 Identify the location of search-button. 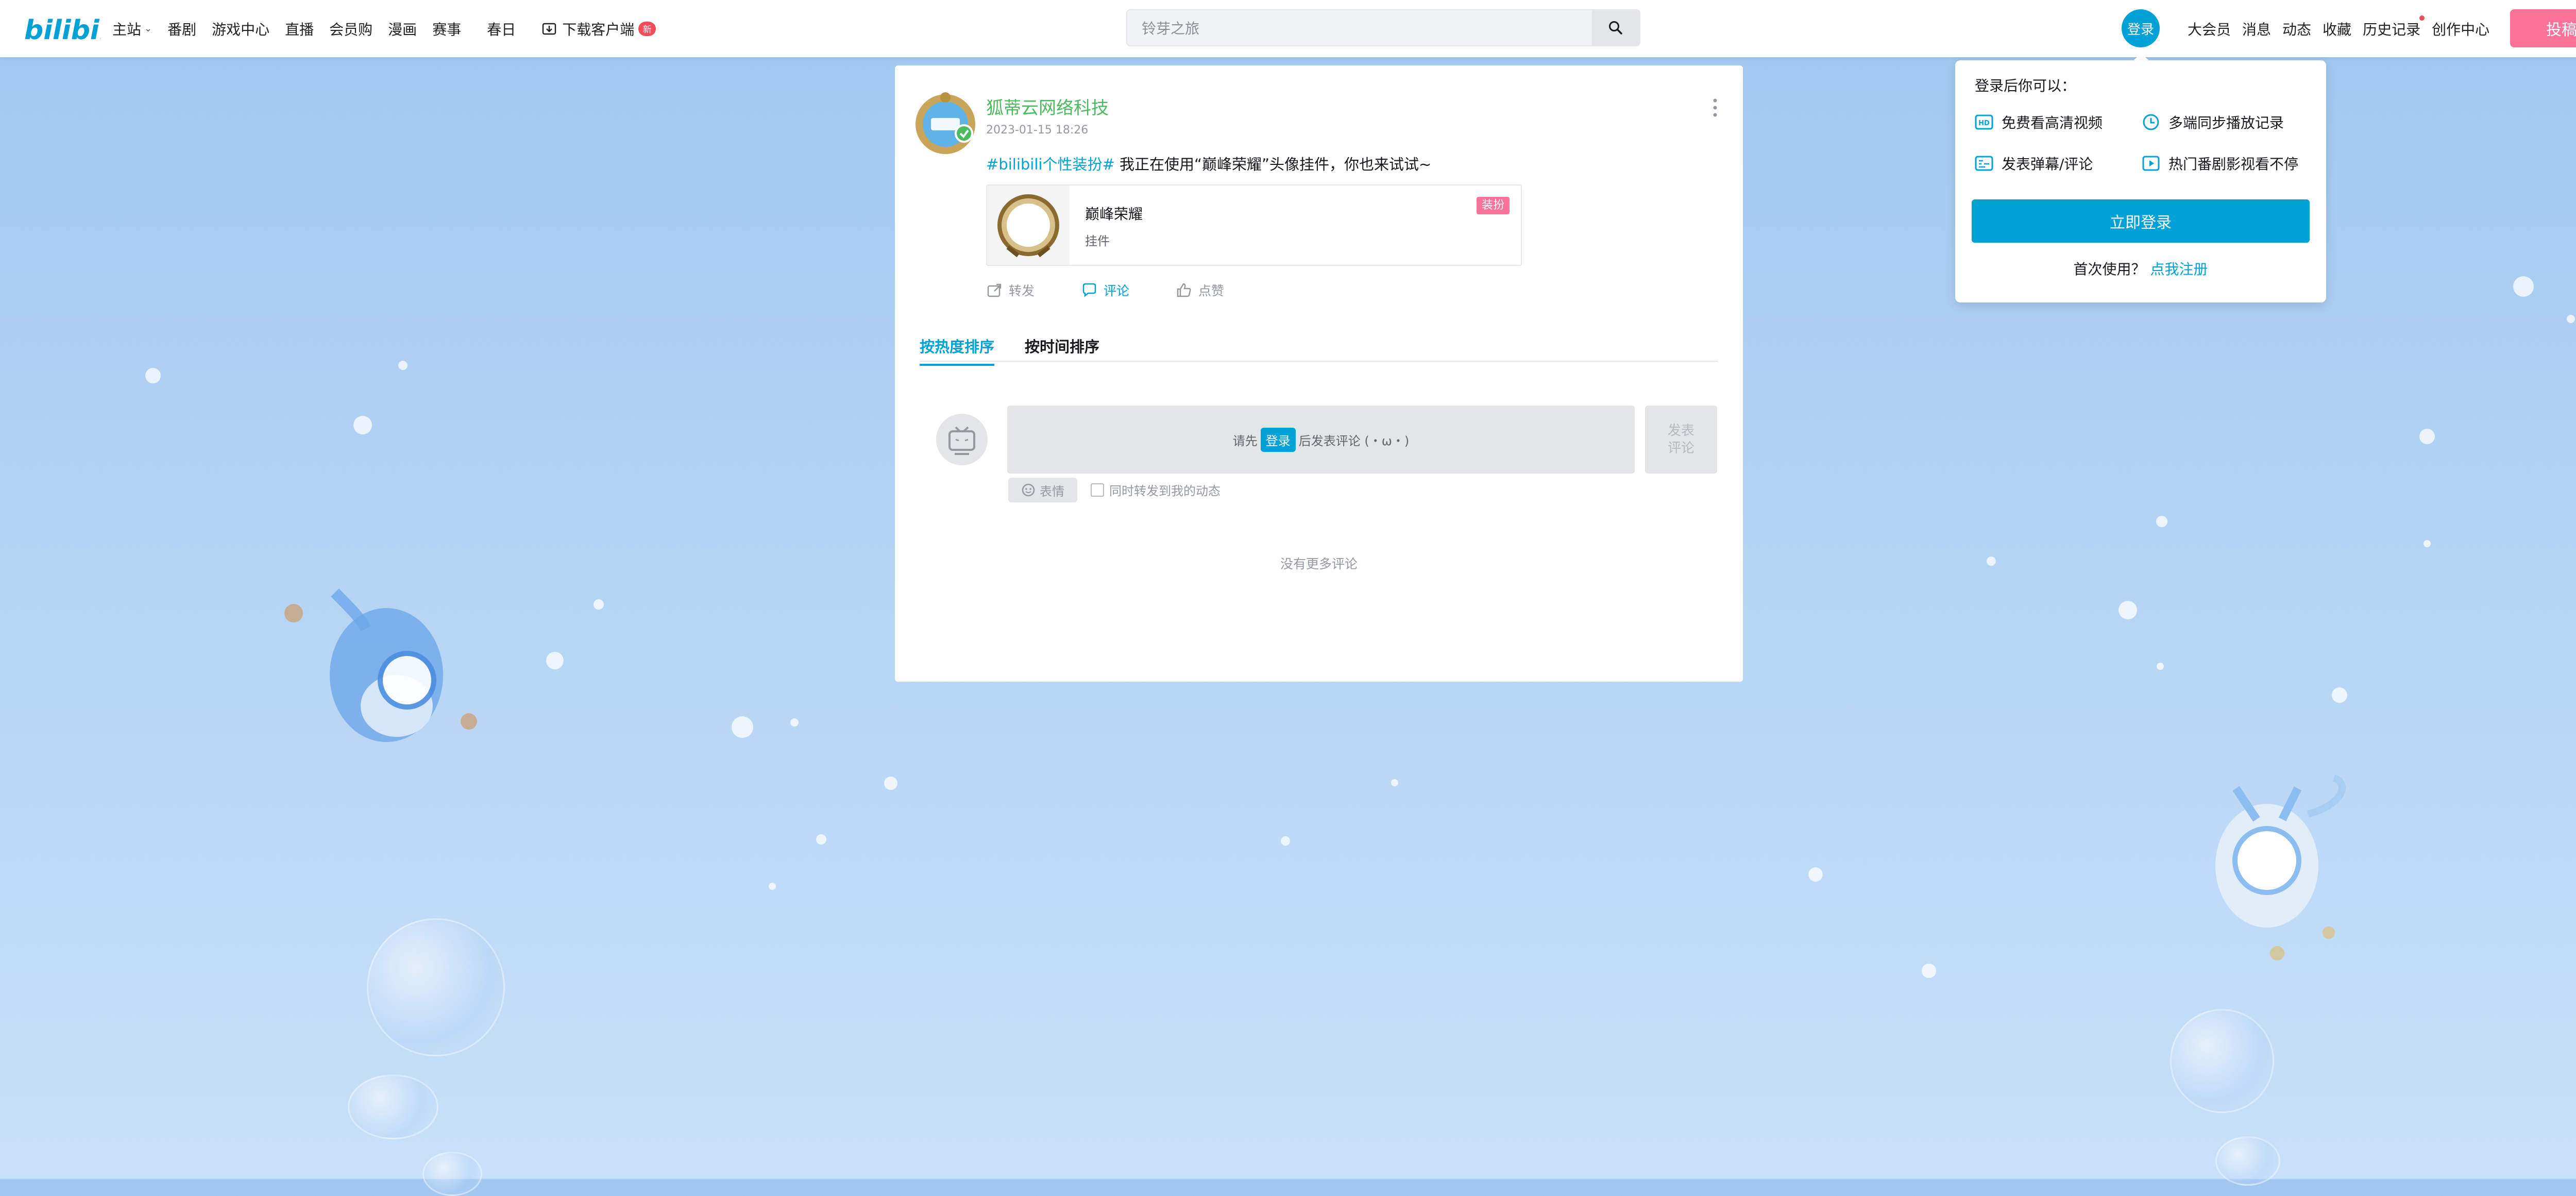
(1615, 28).